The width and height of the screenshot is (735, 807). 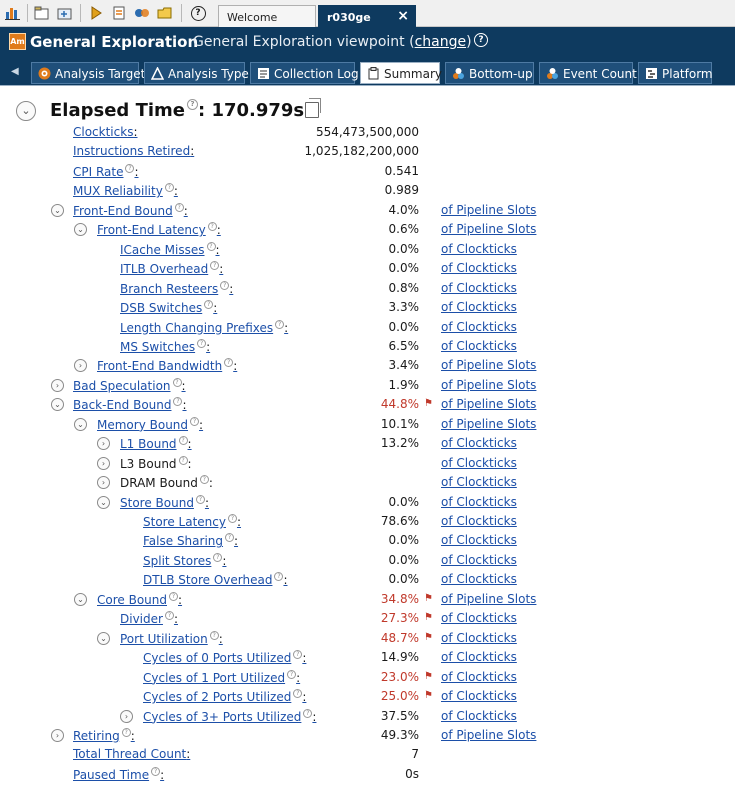 What do you see at coordinates (171, 638) in the screenshot?
I see `metric-label: Port Utilization?:` at bounding box center [171, 638].